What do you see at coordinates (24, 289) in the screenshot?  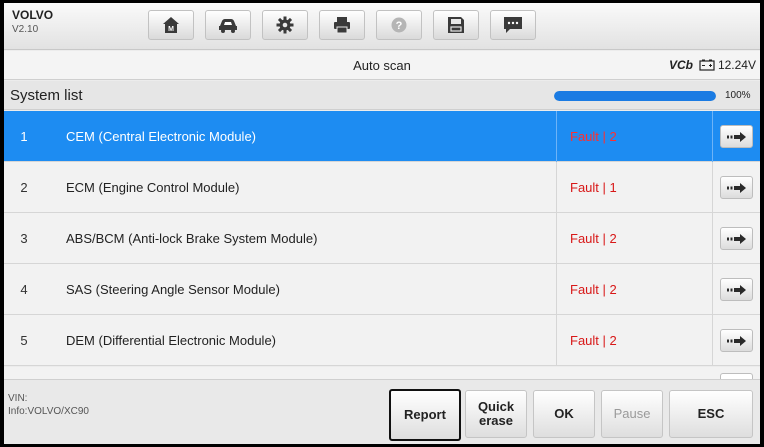 I see `system-number: 4` at bounding box center [24, 289].